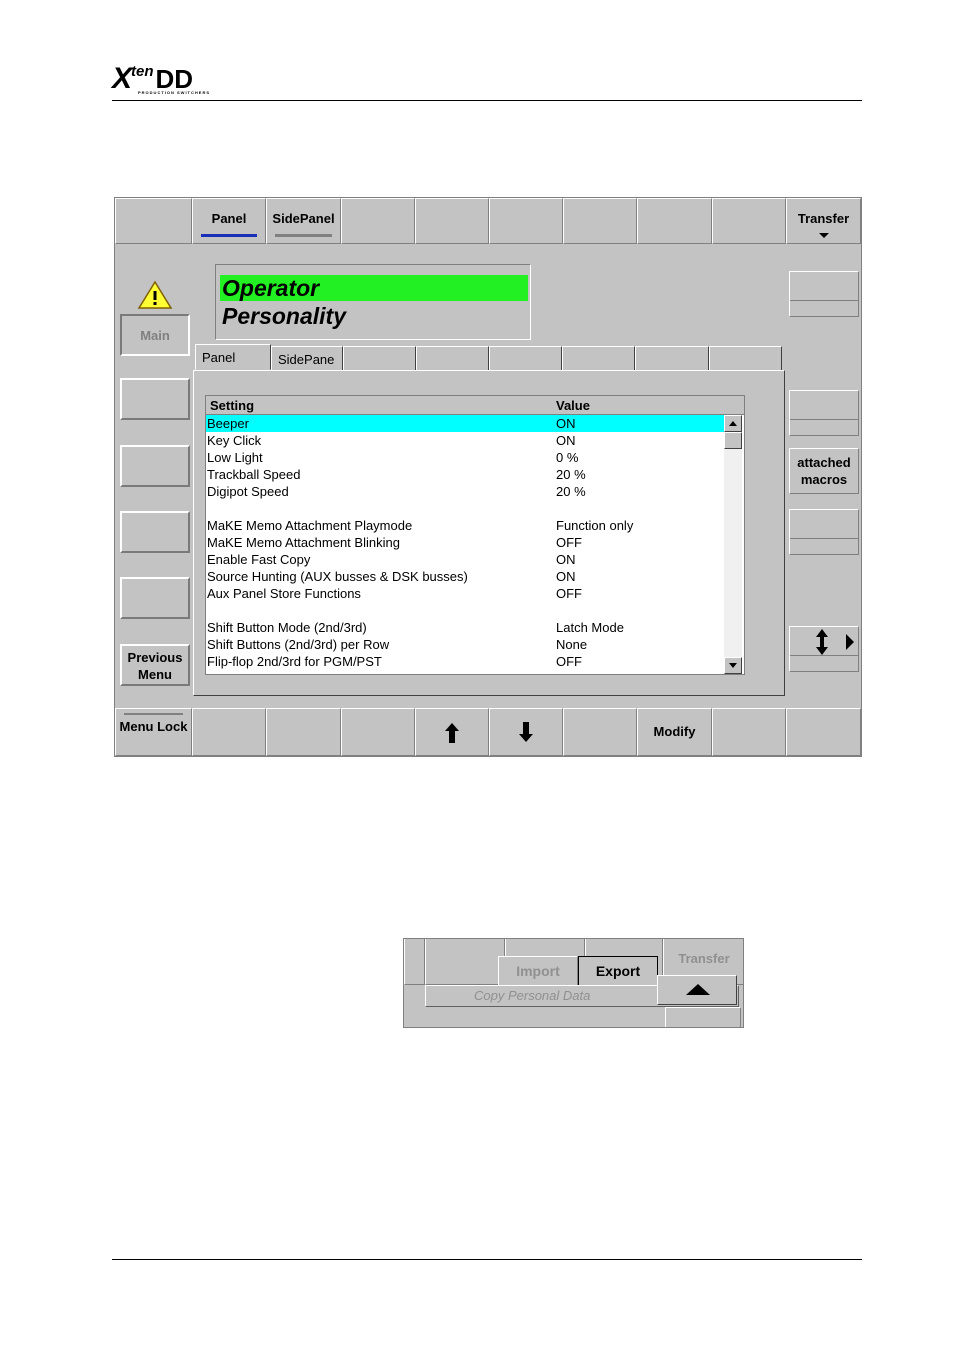 The height and width of the screenshot is (1351, 954). I want to click on tab-panel: Panel, so click(233, 357).